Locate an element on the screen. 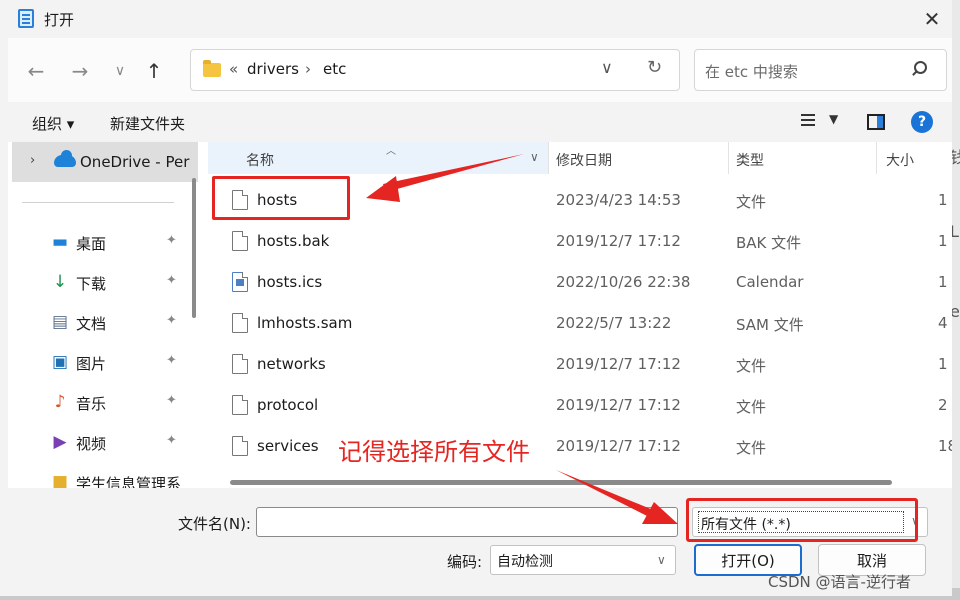  sidebar-item-label: 文档 is located at coordinates (91, 324).